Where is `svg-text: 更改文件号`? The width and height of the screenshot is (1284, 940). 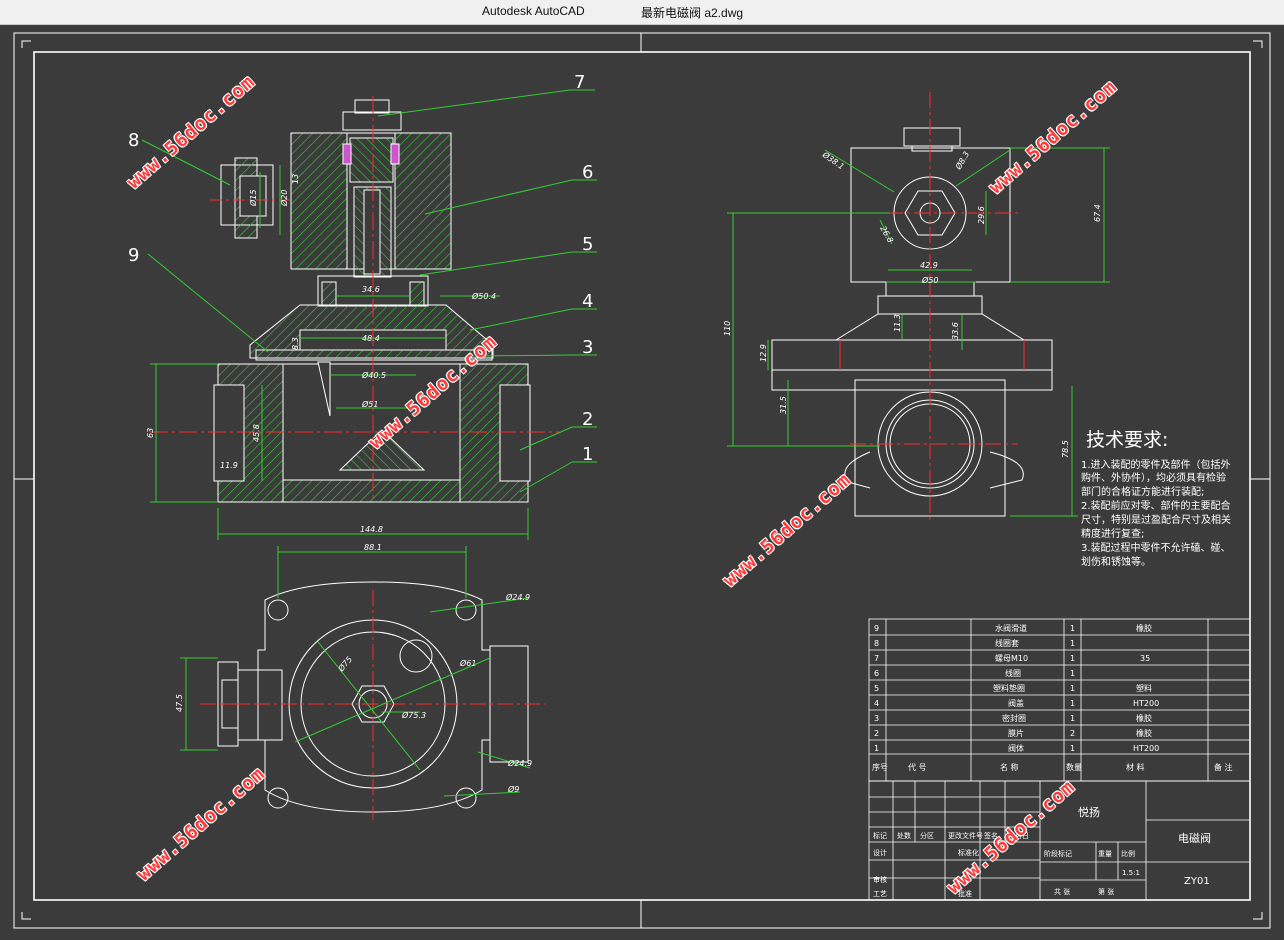
svg-text: 更改文件号 is located at coordinates (965, 835).